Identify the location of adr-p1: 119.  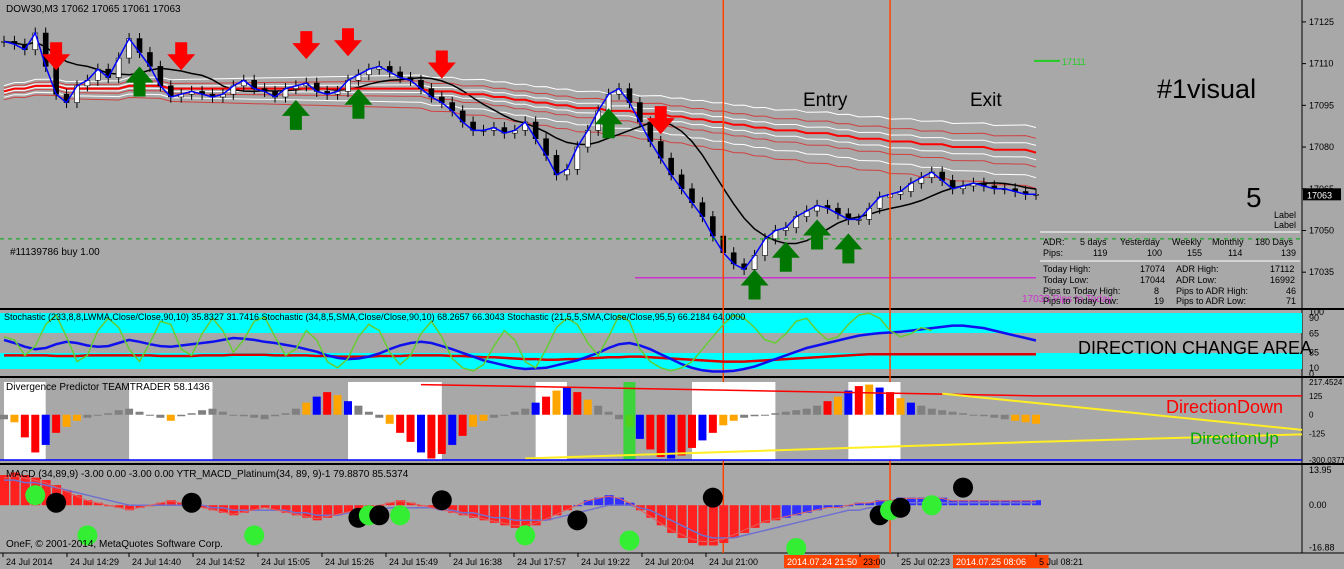
(1100, 253).